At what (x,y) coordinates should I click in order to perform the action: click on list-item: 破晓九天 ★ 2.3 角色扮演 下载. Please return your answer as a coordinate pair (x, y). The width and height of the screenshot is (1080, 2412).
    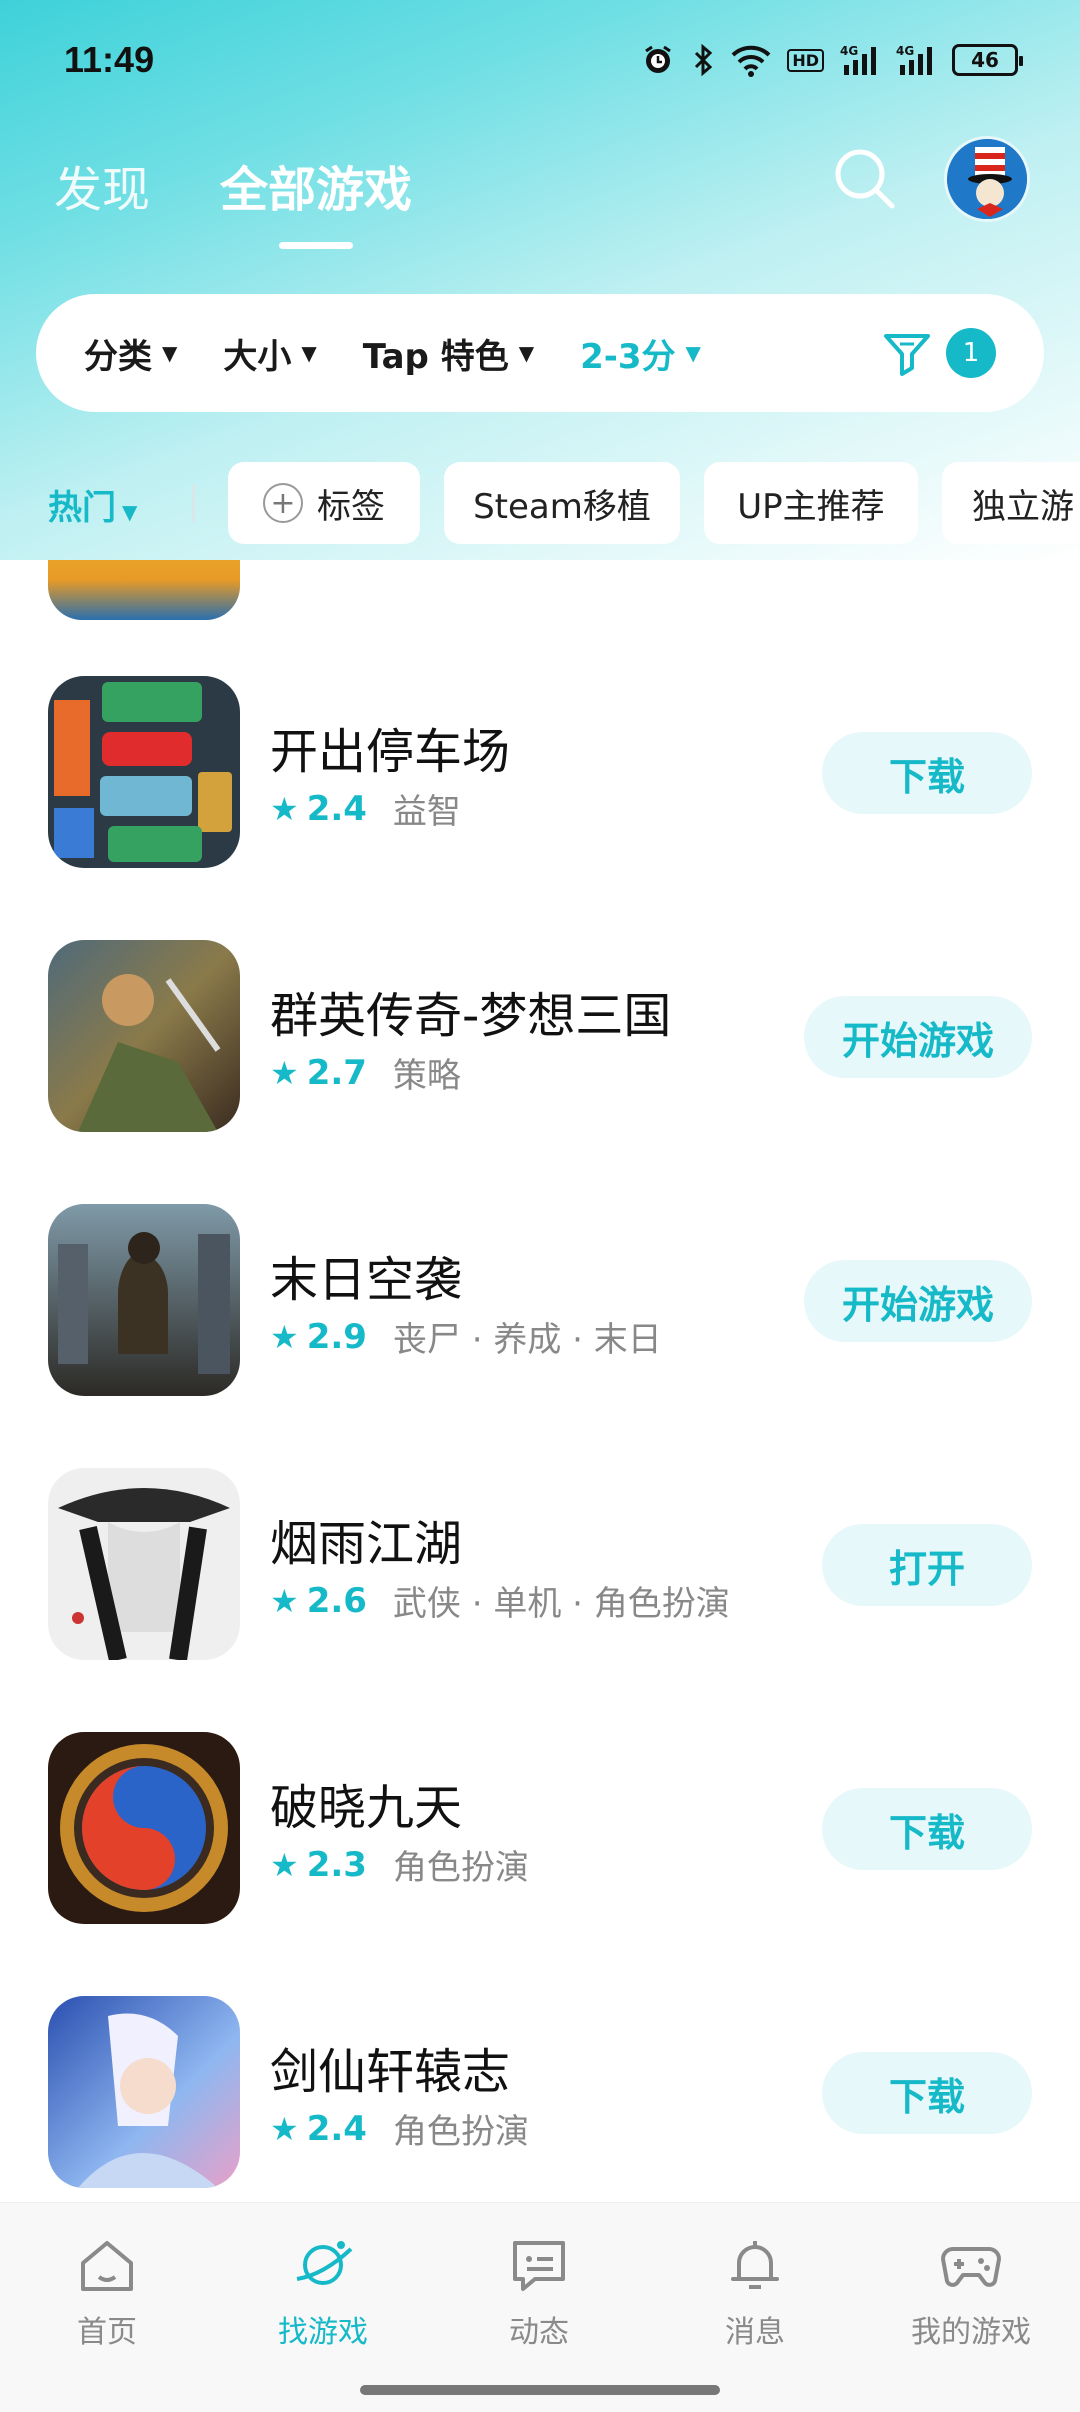
    Looking at the image, I should click on (540, 1864).